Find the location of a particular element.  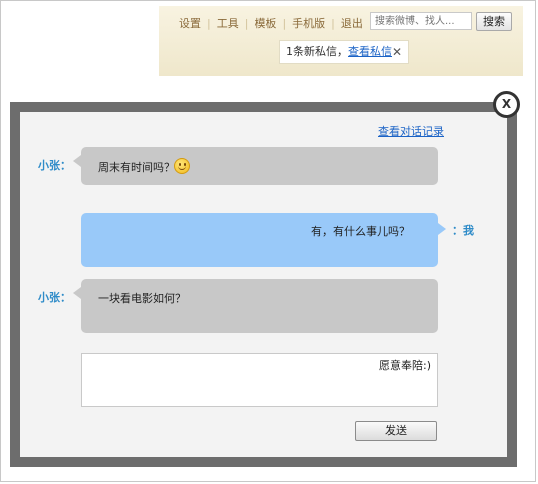

nav-mobile-link: 手机版 is located at coordinates (308, 23).